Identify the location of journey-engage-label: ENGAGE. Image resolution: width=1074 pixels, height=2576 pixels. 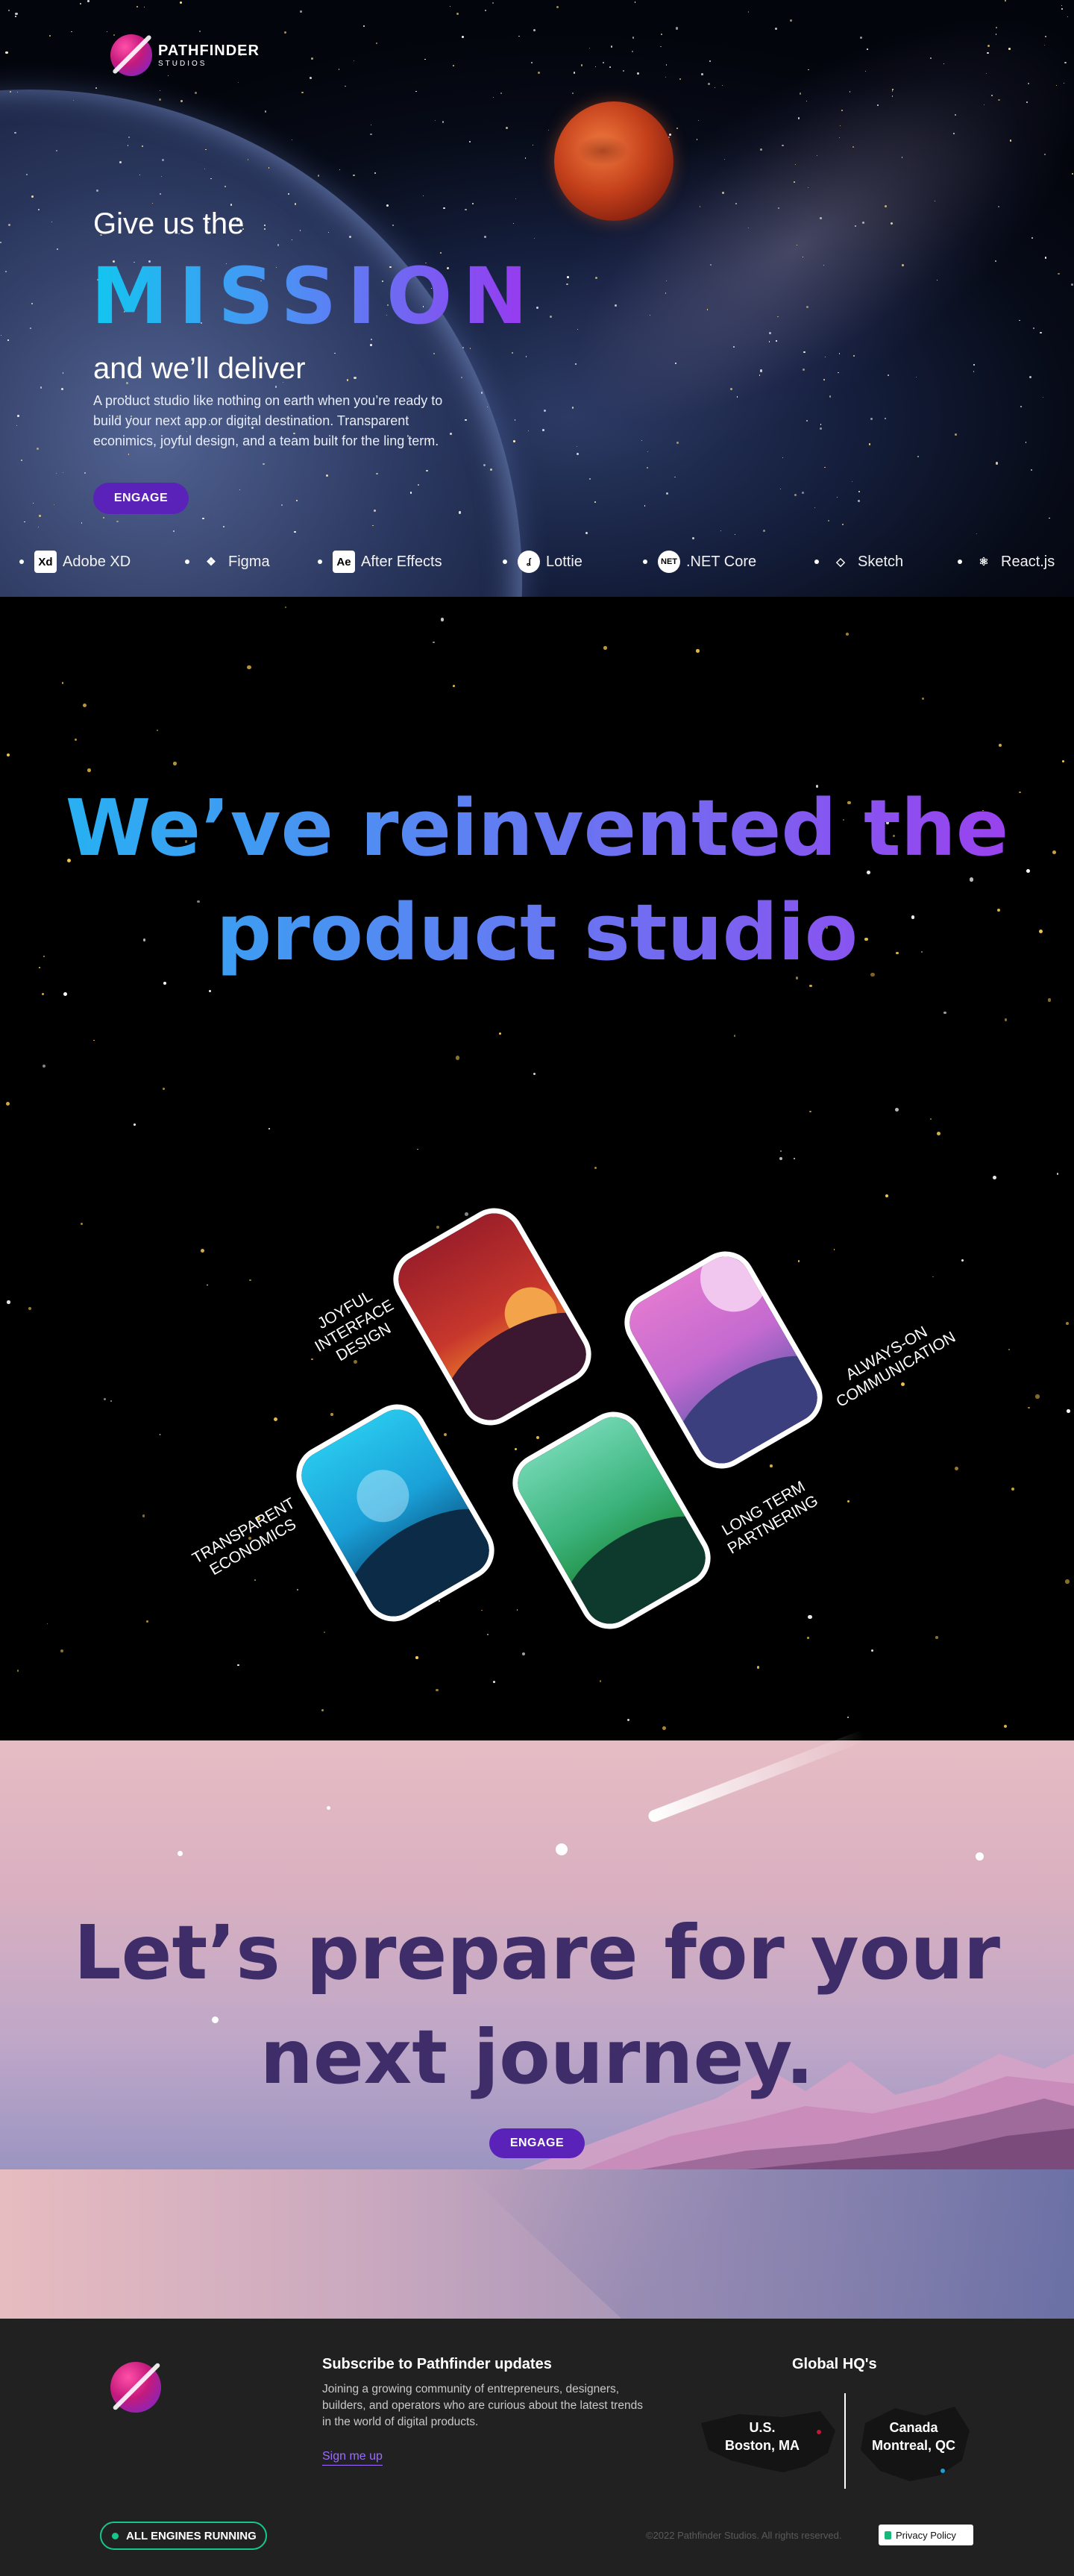
(537, 2143).